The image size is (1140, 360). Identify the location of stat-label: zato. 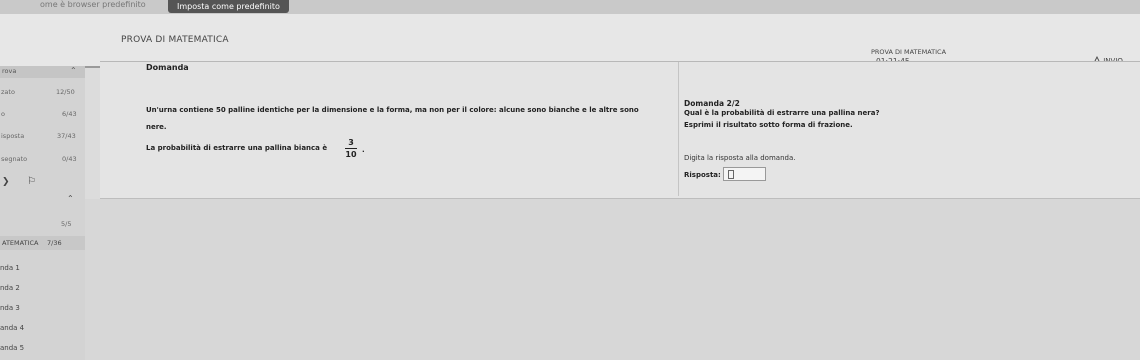
(8, 92).